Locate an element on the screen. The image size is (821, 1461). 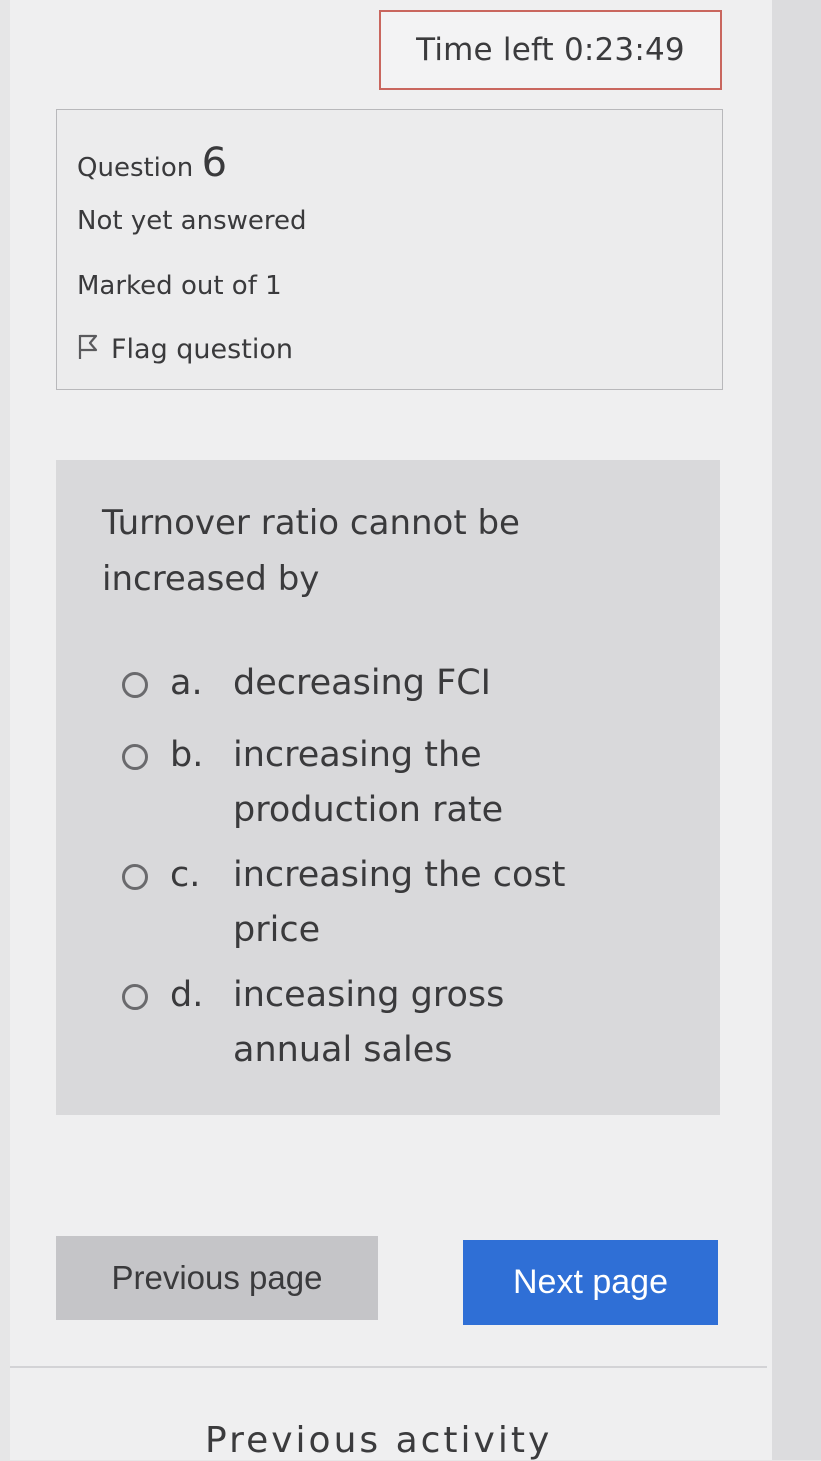
option-text: increasing the cost price is located at coordinates (399, 902).